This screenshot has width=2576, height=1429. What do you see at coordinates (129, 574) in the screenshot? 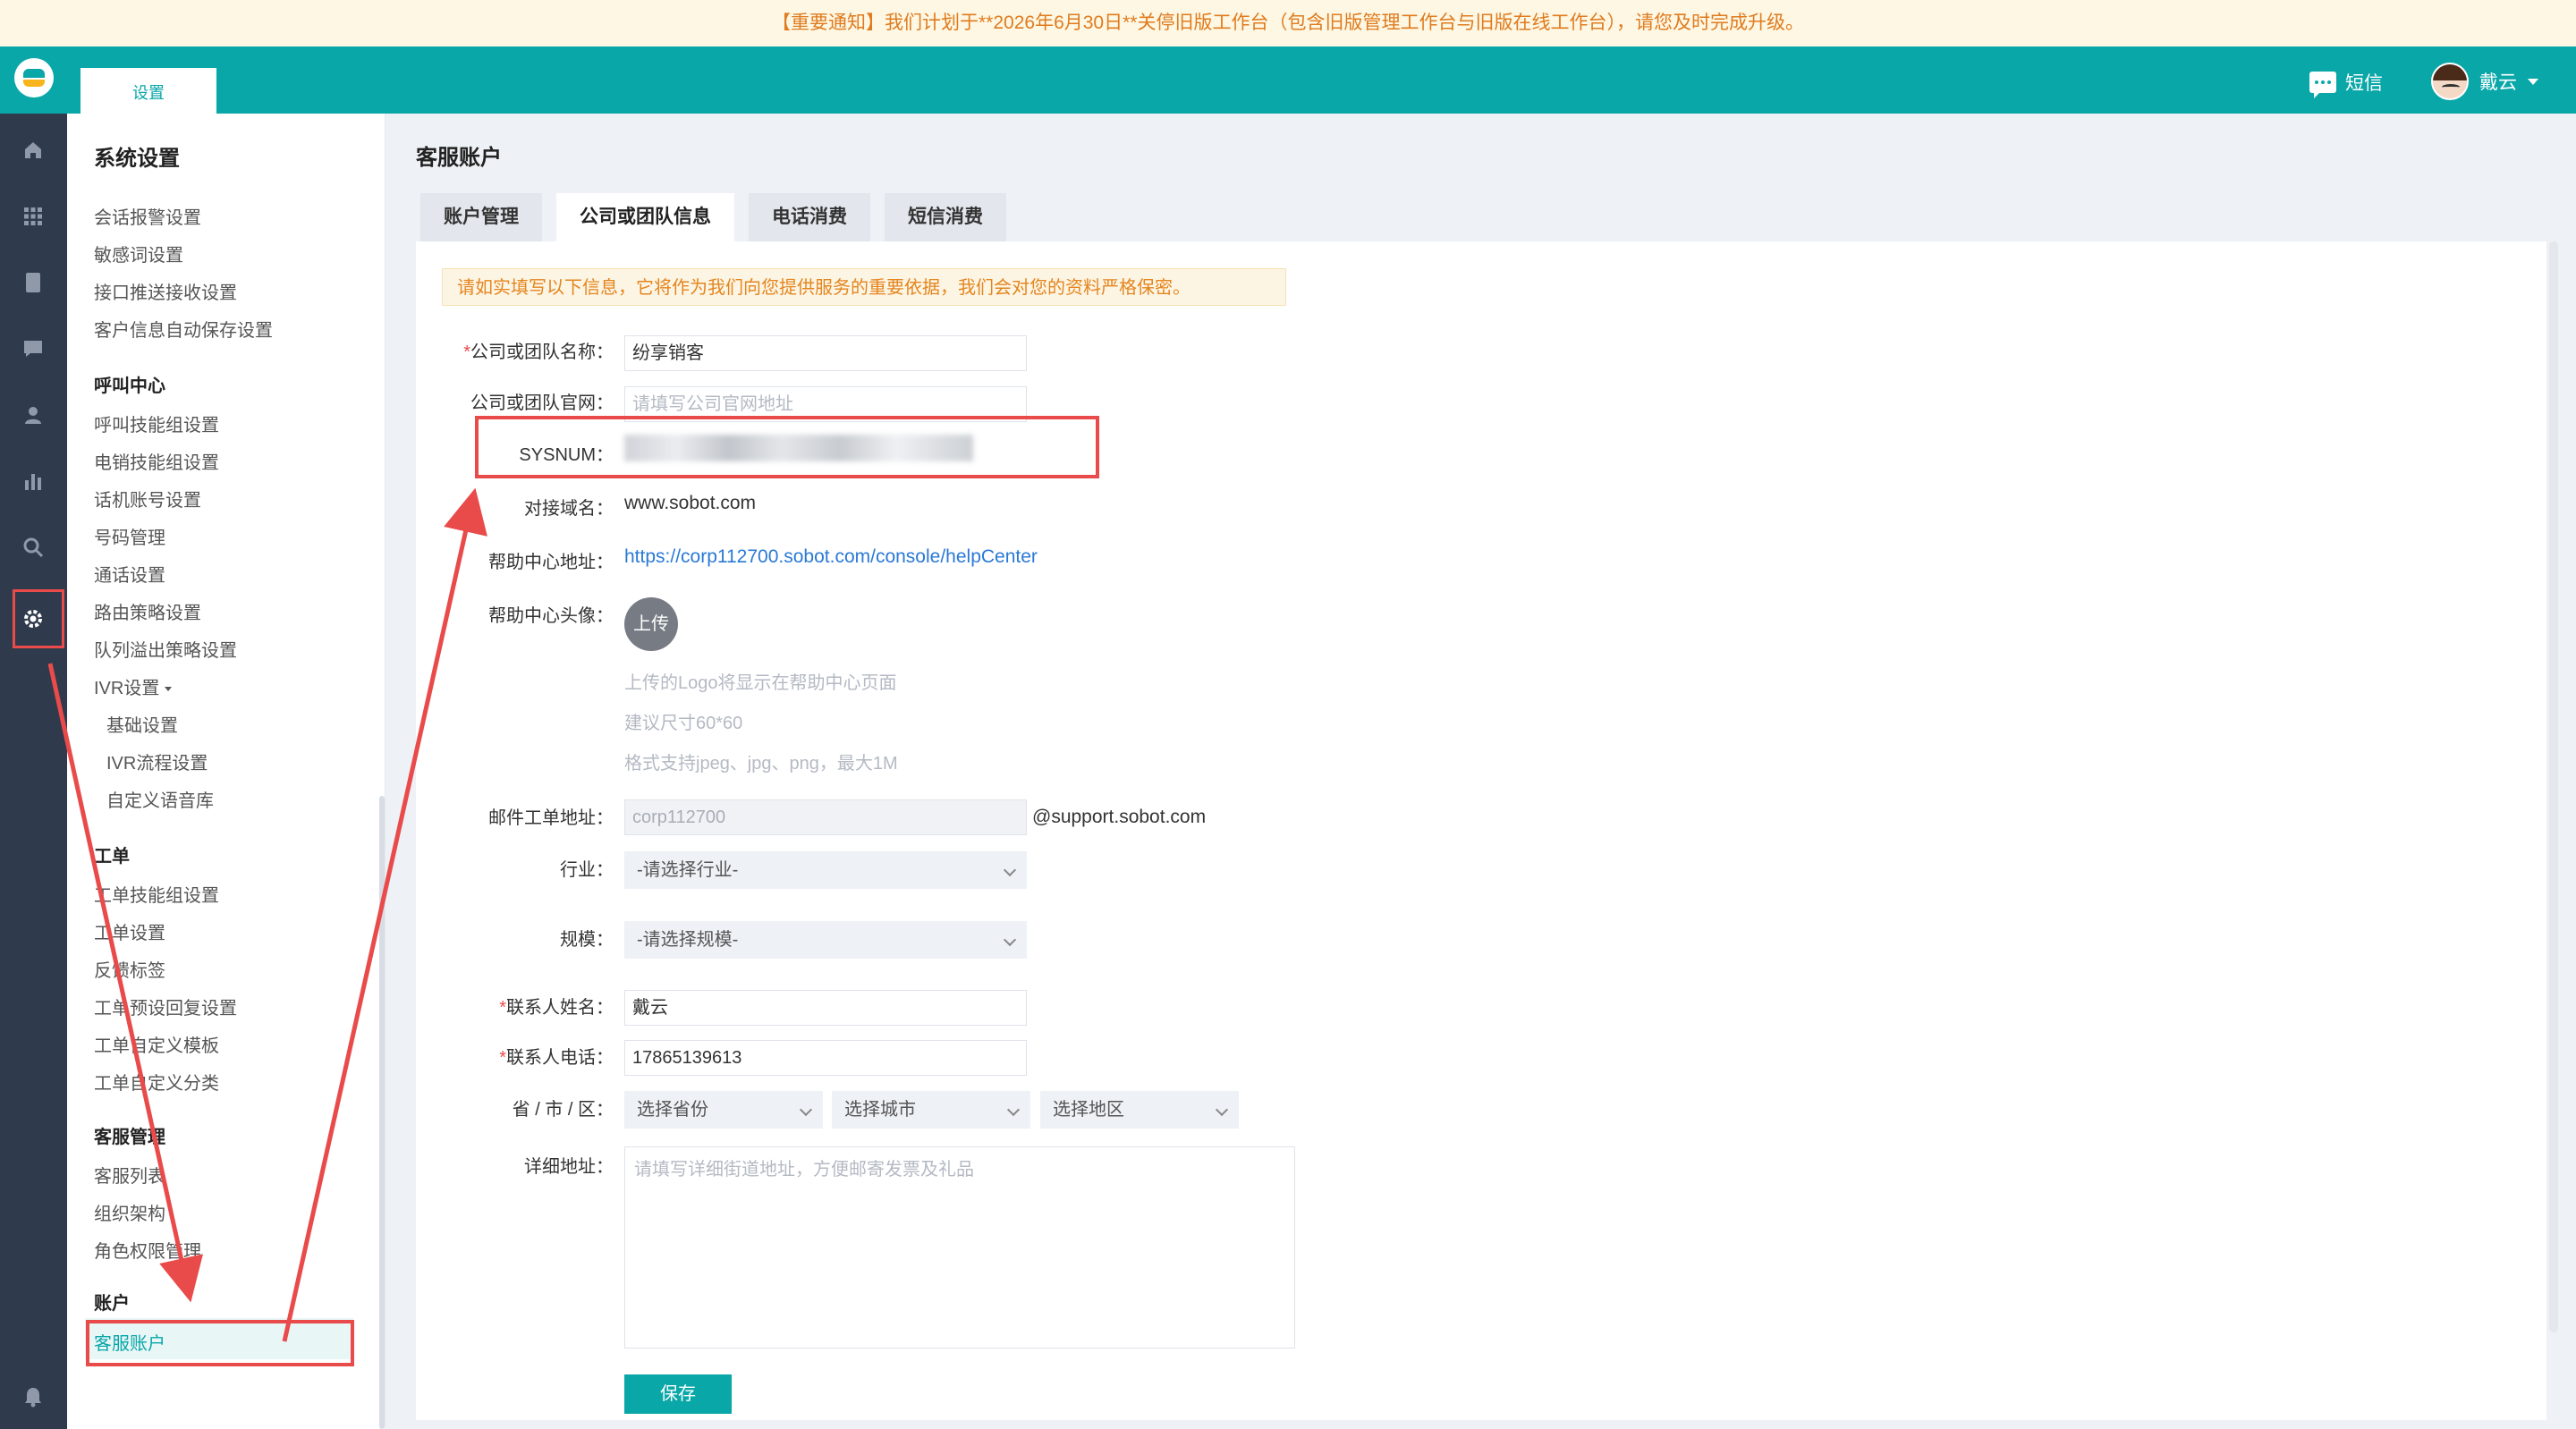
I see `menu-item: 通话设置` at bounding box center [129, 574].